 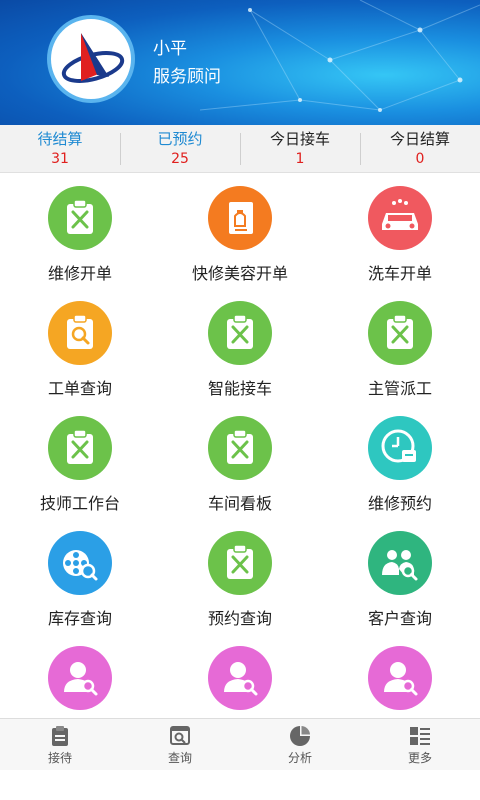 I want to click on people-search-icon, so click(x=400, y=565).